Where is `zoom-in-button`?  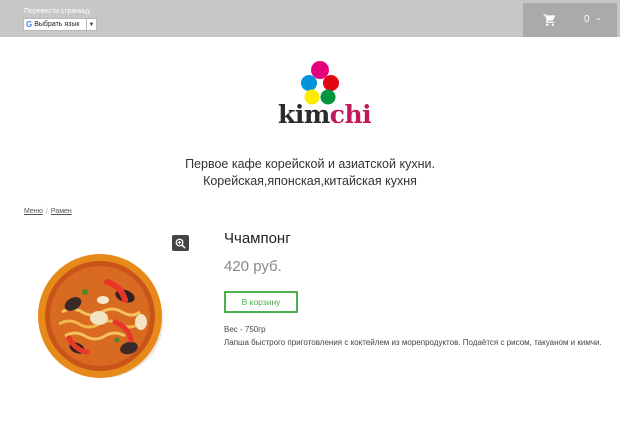
zoom-in-button is located at coordinates (180, 243).